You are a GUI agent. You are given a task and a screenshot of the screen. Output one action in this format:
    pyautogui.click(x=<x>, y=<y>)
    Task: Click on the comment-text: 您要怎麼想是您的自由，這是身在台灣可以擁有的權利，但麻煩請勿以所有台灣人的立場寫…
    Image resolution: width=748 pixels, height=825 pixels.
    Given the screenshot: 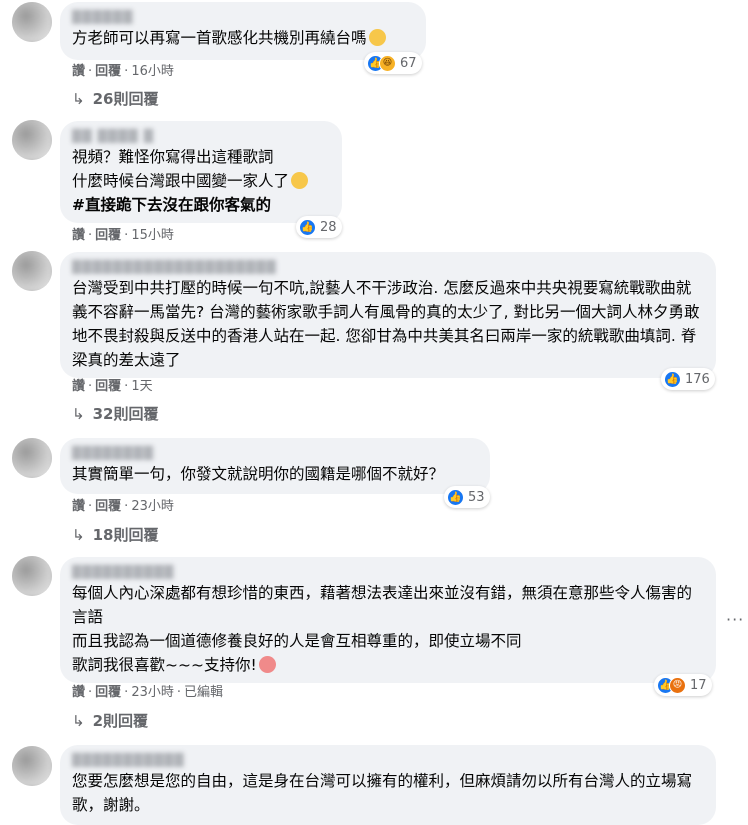 What is the action you would take?
    pyautogui.click(x=382, y=793)
    